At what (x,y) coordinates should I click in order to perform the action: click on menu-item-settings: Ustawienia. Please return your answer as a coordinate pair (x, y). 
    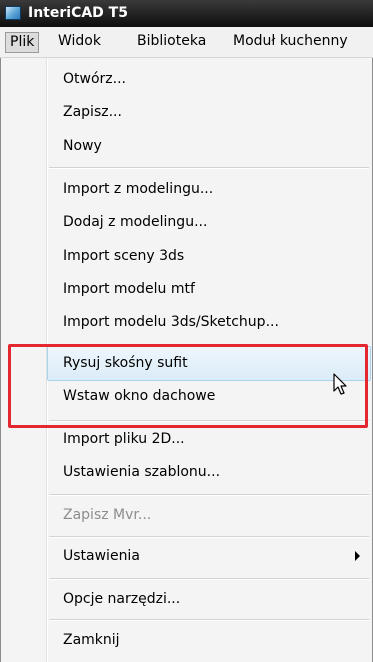
    Looking at the image, I should click on (101, 556).